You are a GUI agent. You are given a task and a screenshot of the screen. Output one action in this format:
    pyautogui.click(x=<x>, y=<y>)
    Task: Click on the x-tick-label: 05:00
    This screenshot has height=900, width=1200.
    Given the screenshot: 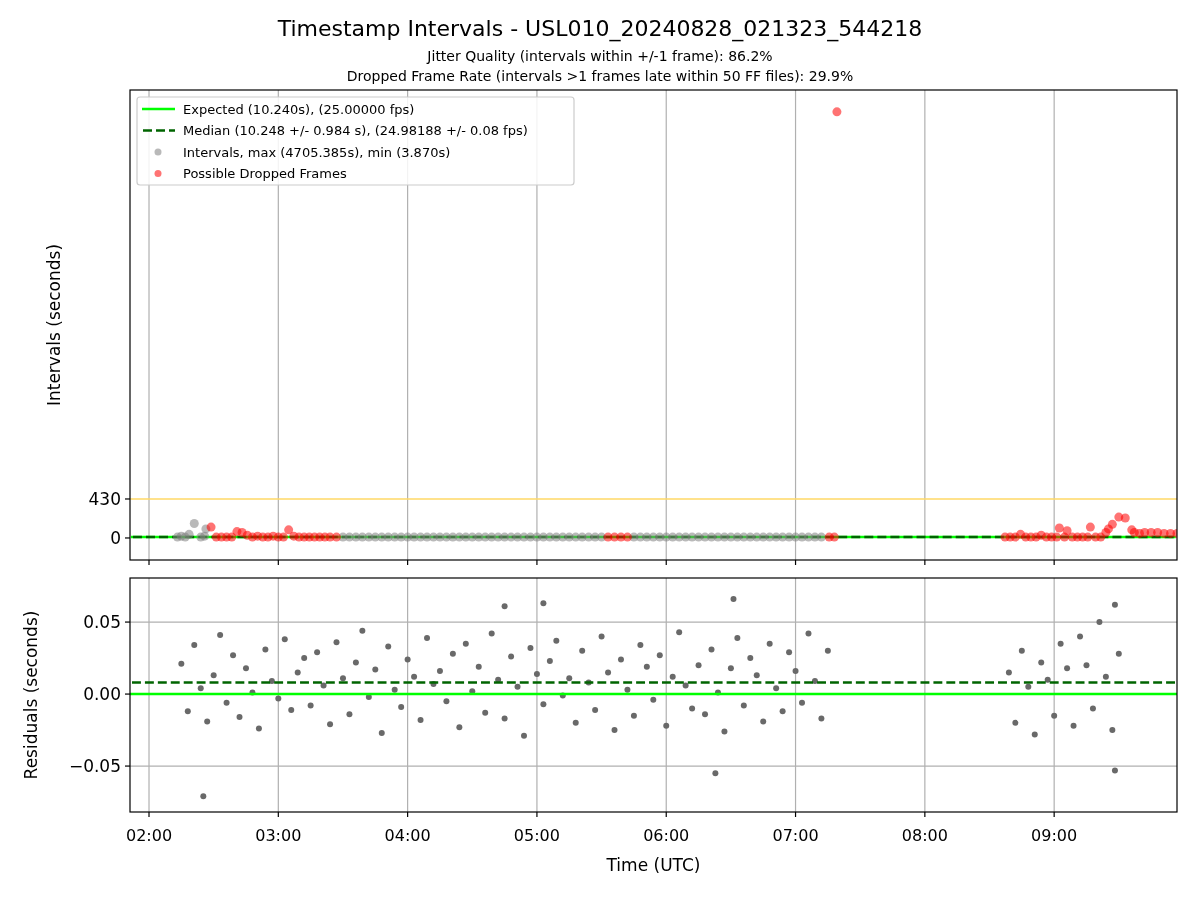 What is the action you would take?
    pyautogui.click(x=536, y=835)
    